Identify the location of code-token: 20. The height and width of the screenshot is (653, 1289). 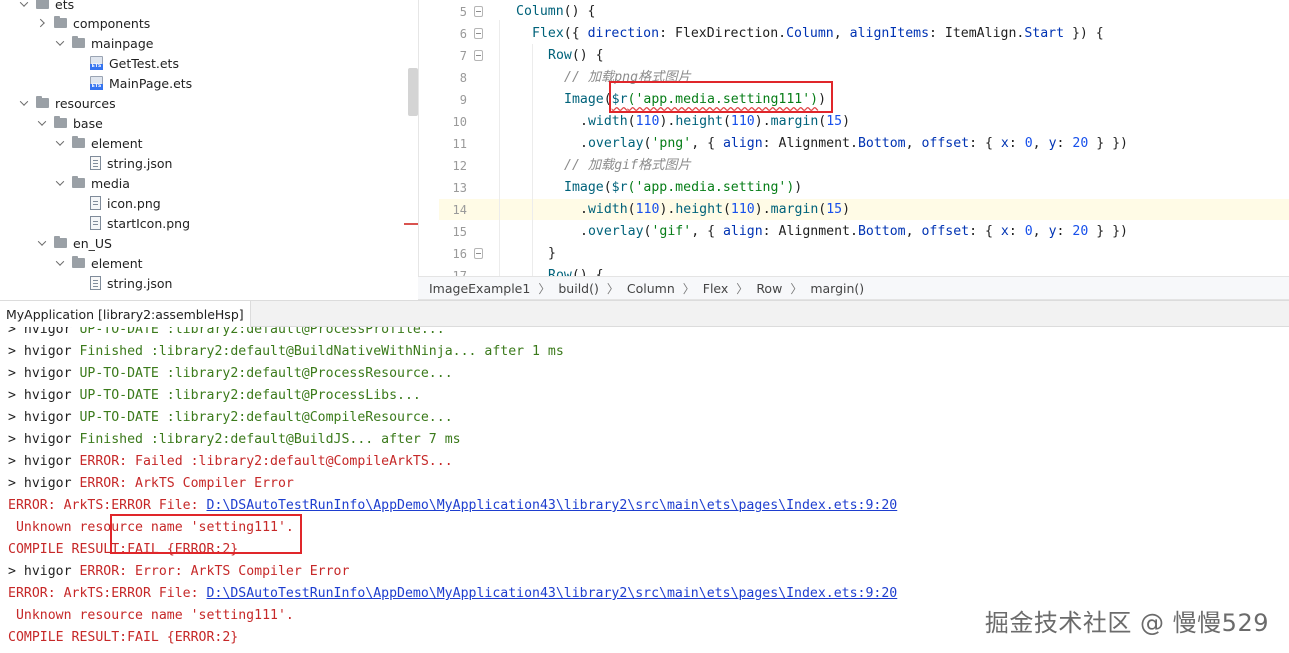
(1080, 143).